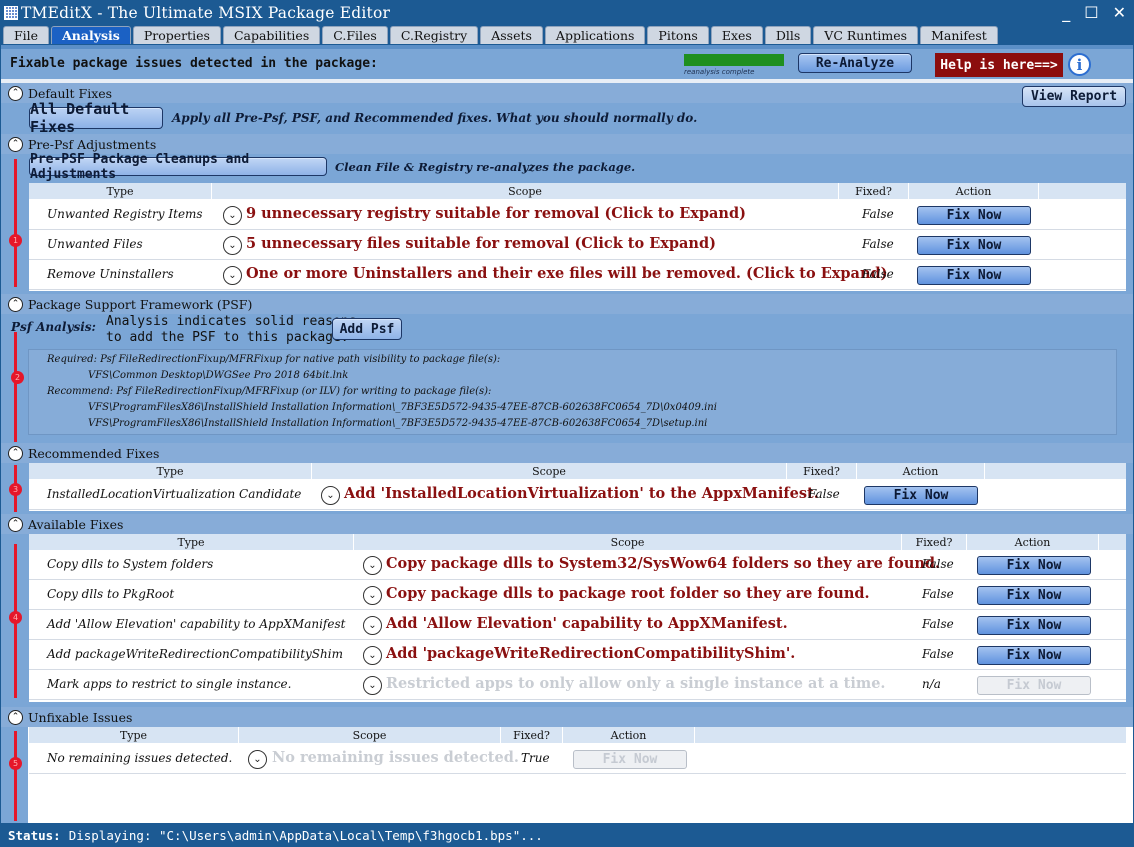  I want to click on all-default-fixes-button: All Default Fixes, so click(96, 118).